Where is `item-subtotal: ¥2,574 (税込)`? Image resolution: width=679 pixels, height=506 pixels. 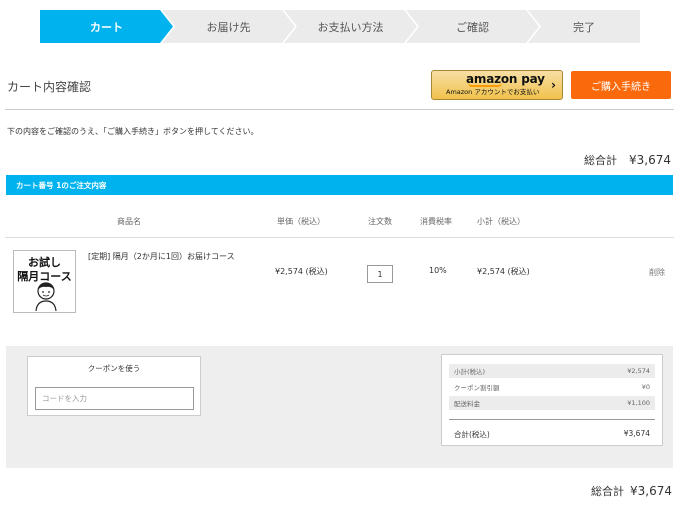
item-subtotal: ¥2,574 (税込) is located at coordinates (503, 271).